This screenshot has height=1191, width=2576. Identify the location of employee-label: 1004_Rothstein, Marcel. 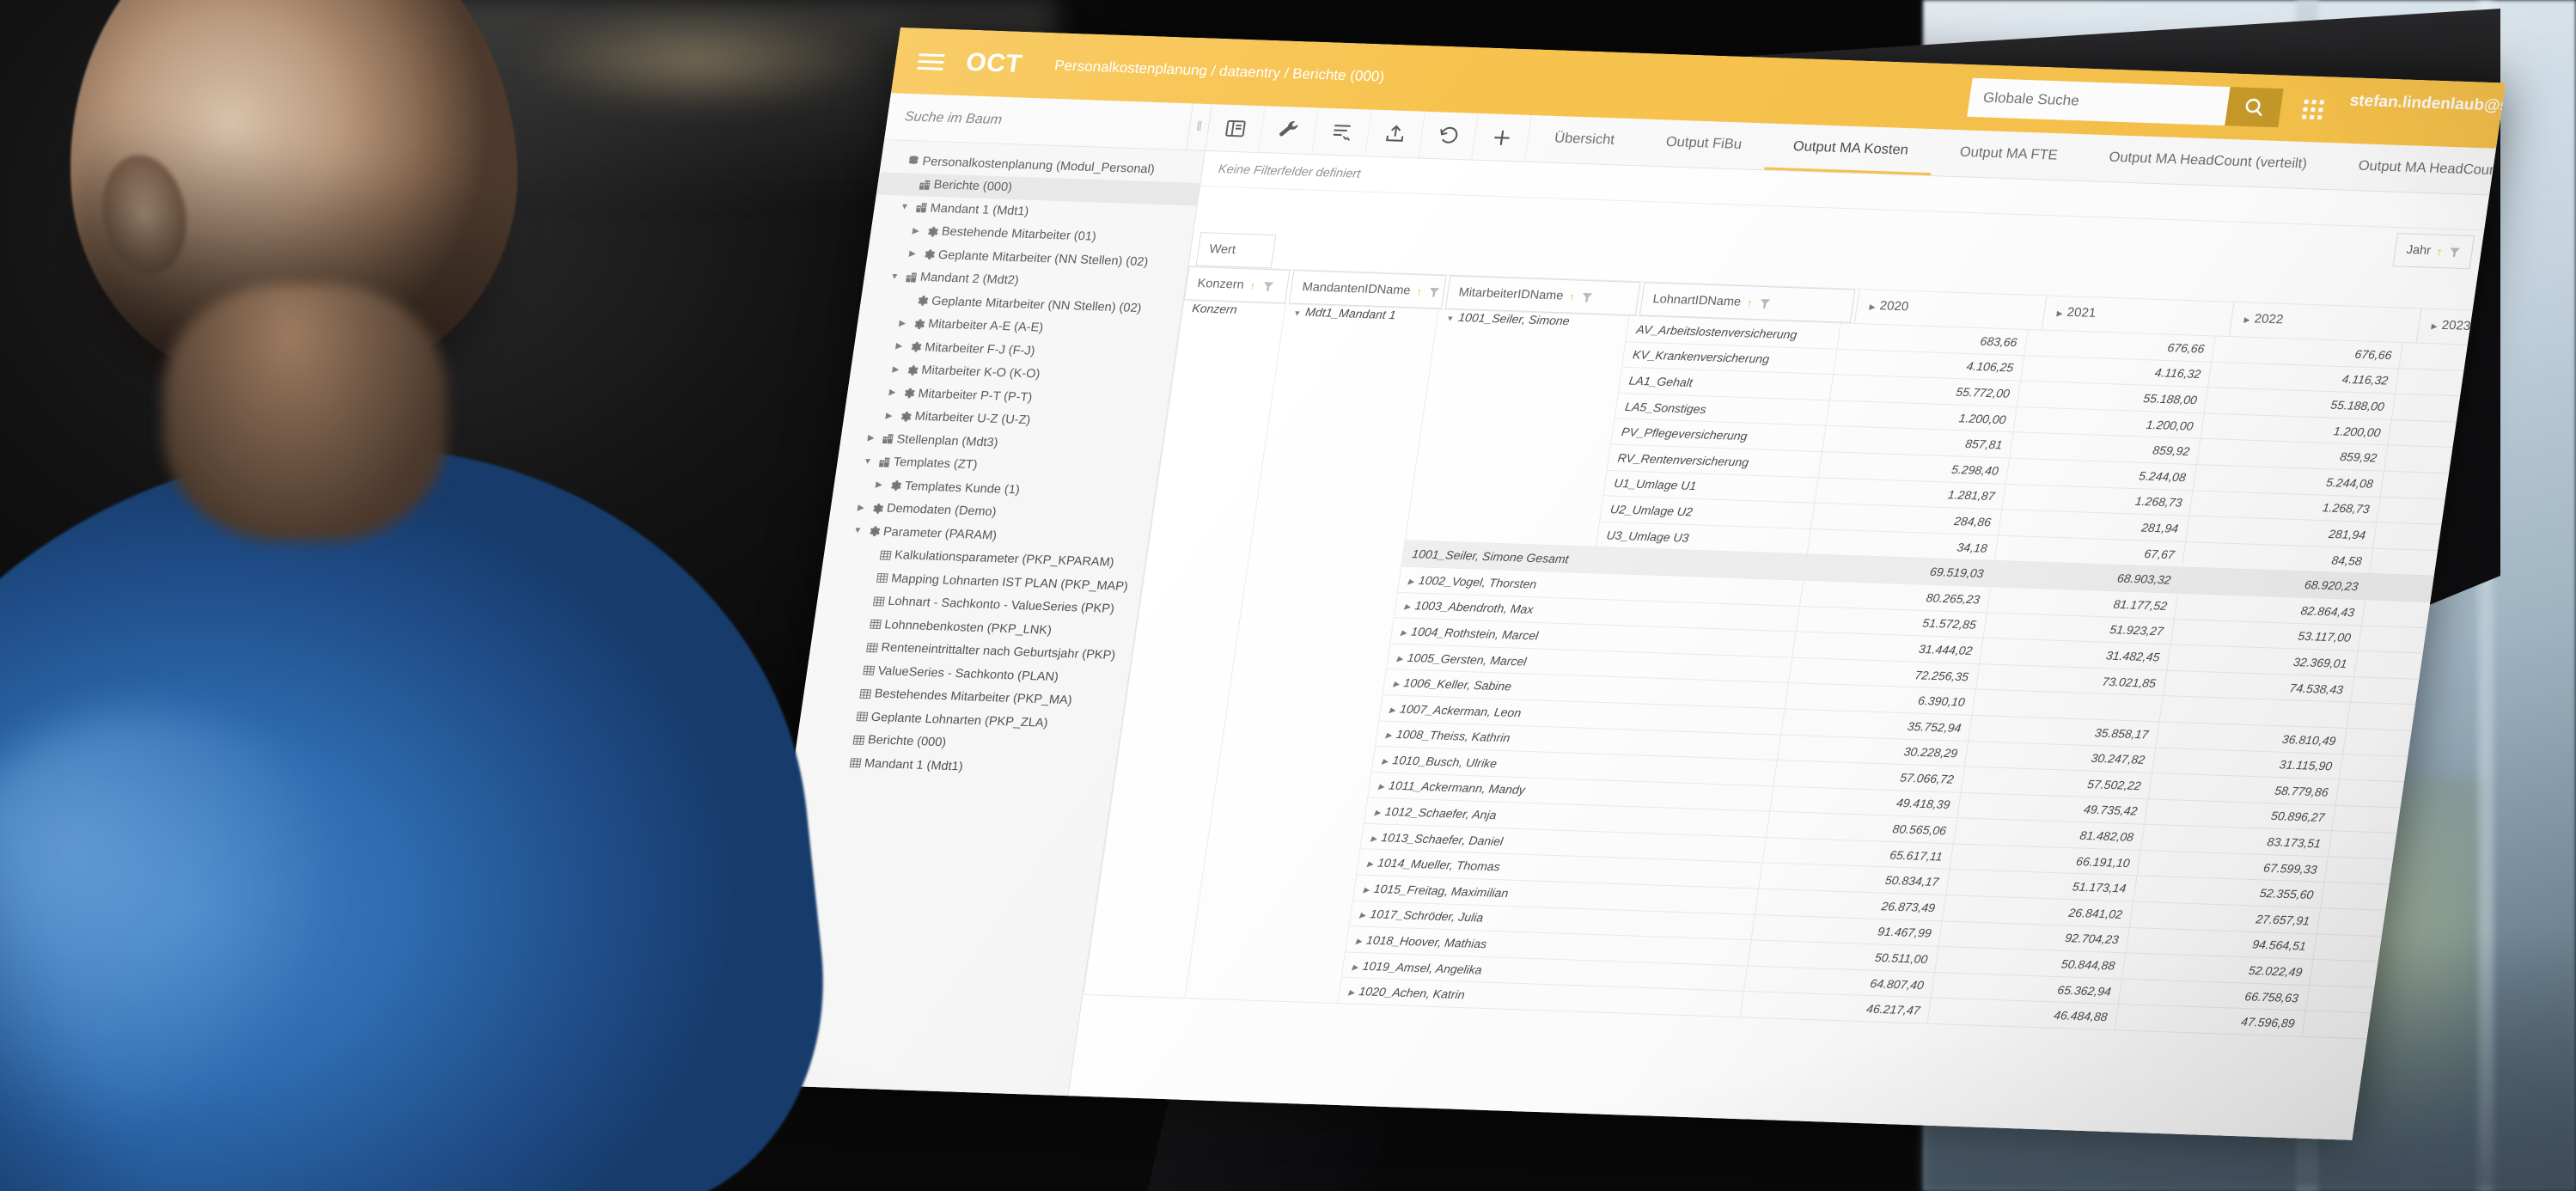
(1475, 633).